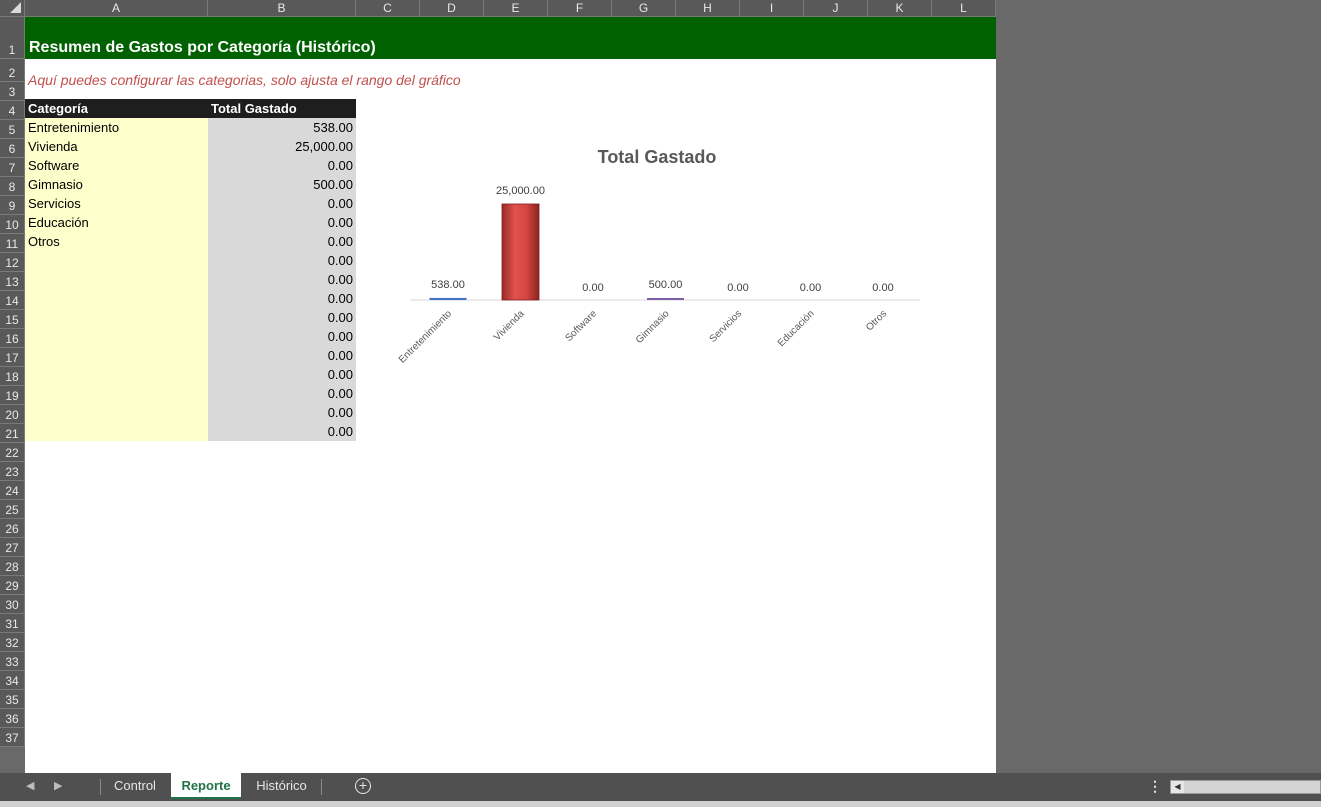 This screenshot has width=1321, height=807. Describe the element at coordinates (12, 224) in the screenshot. I see `row-header-10: 10` at that location.